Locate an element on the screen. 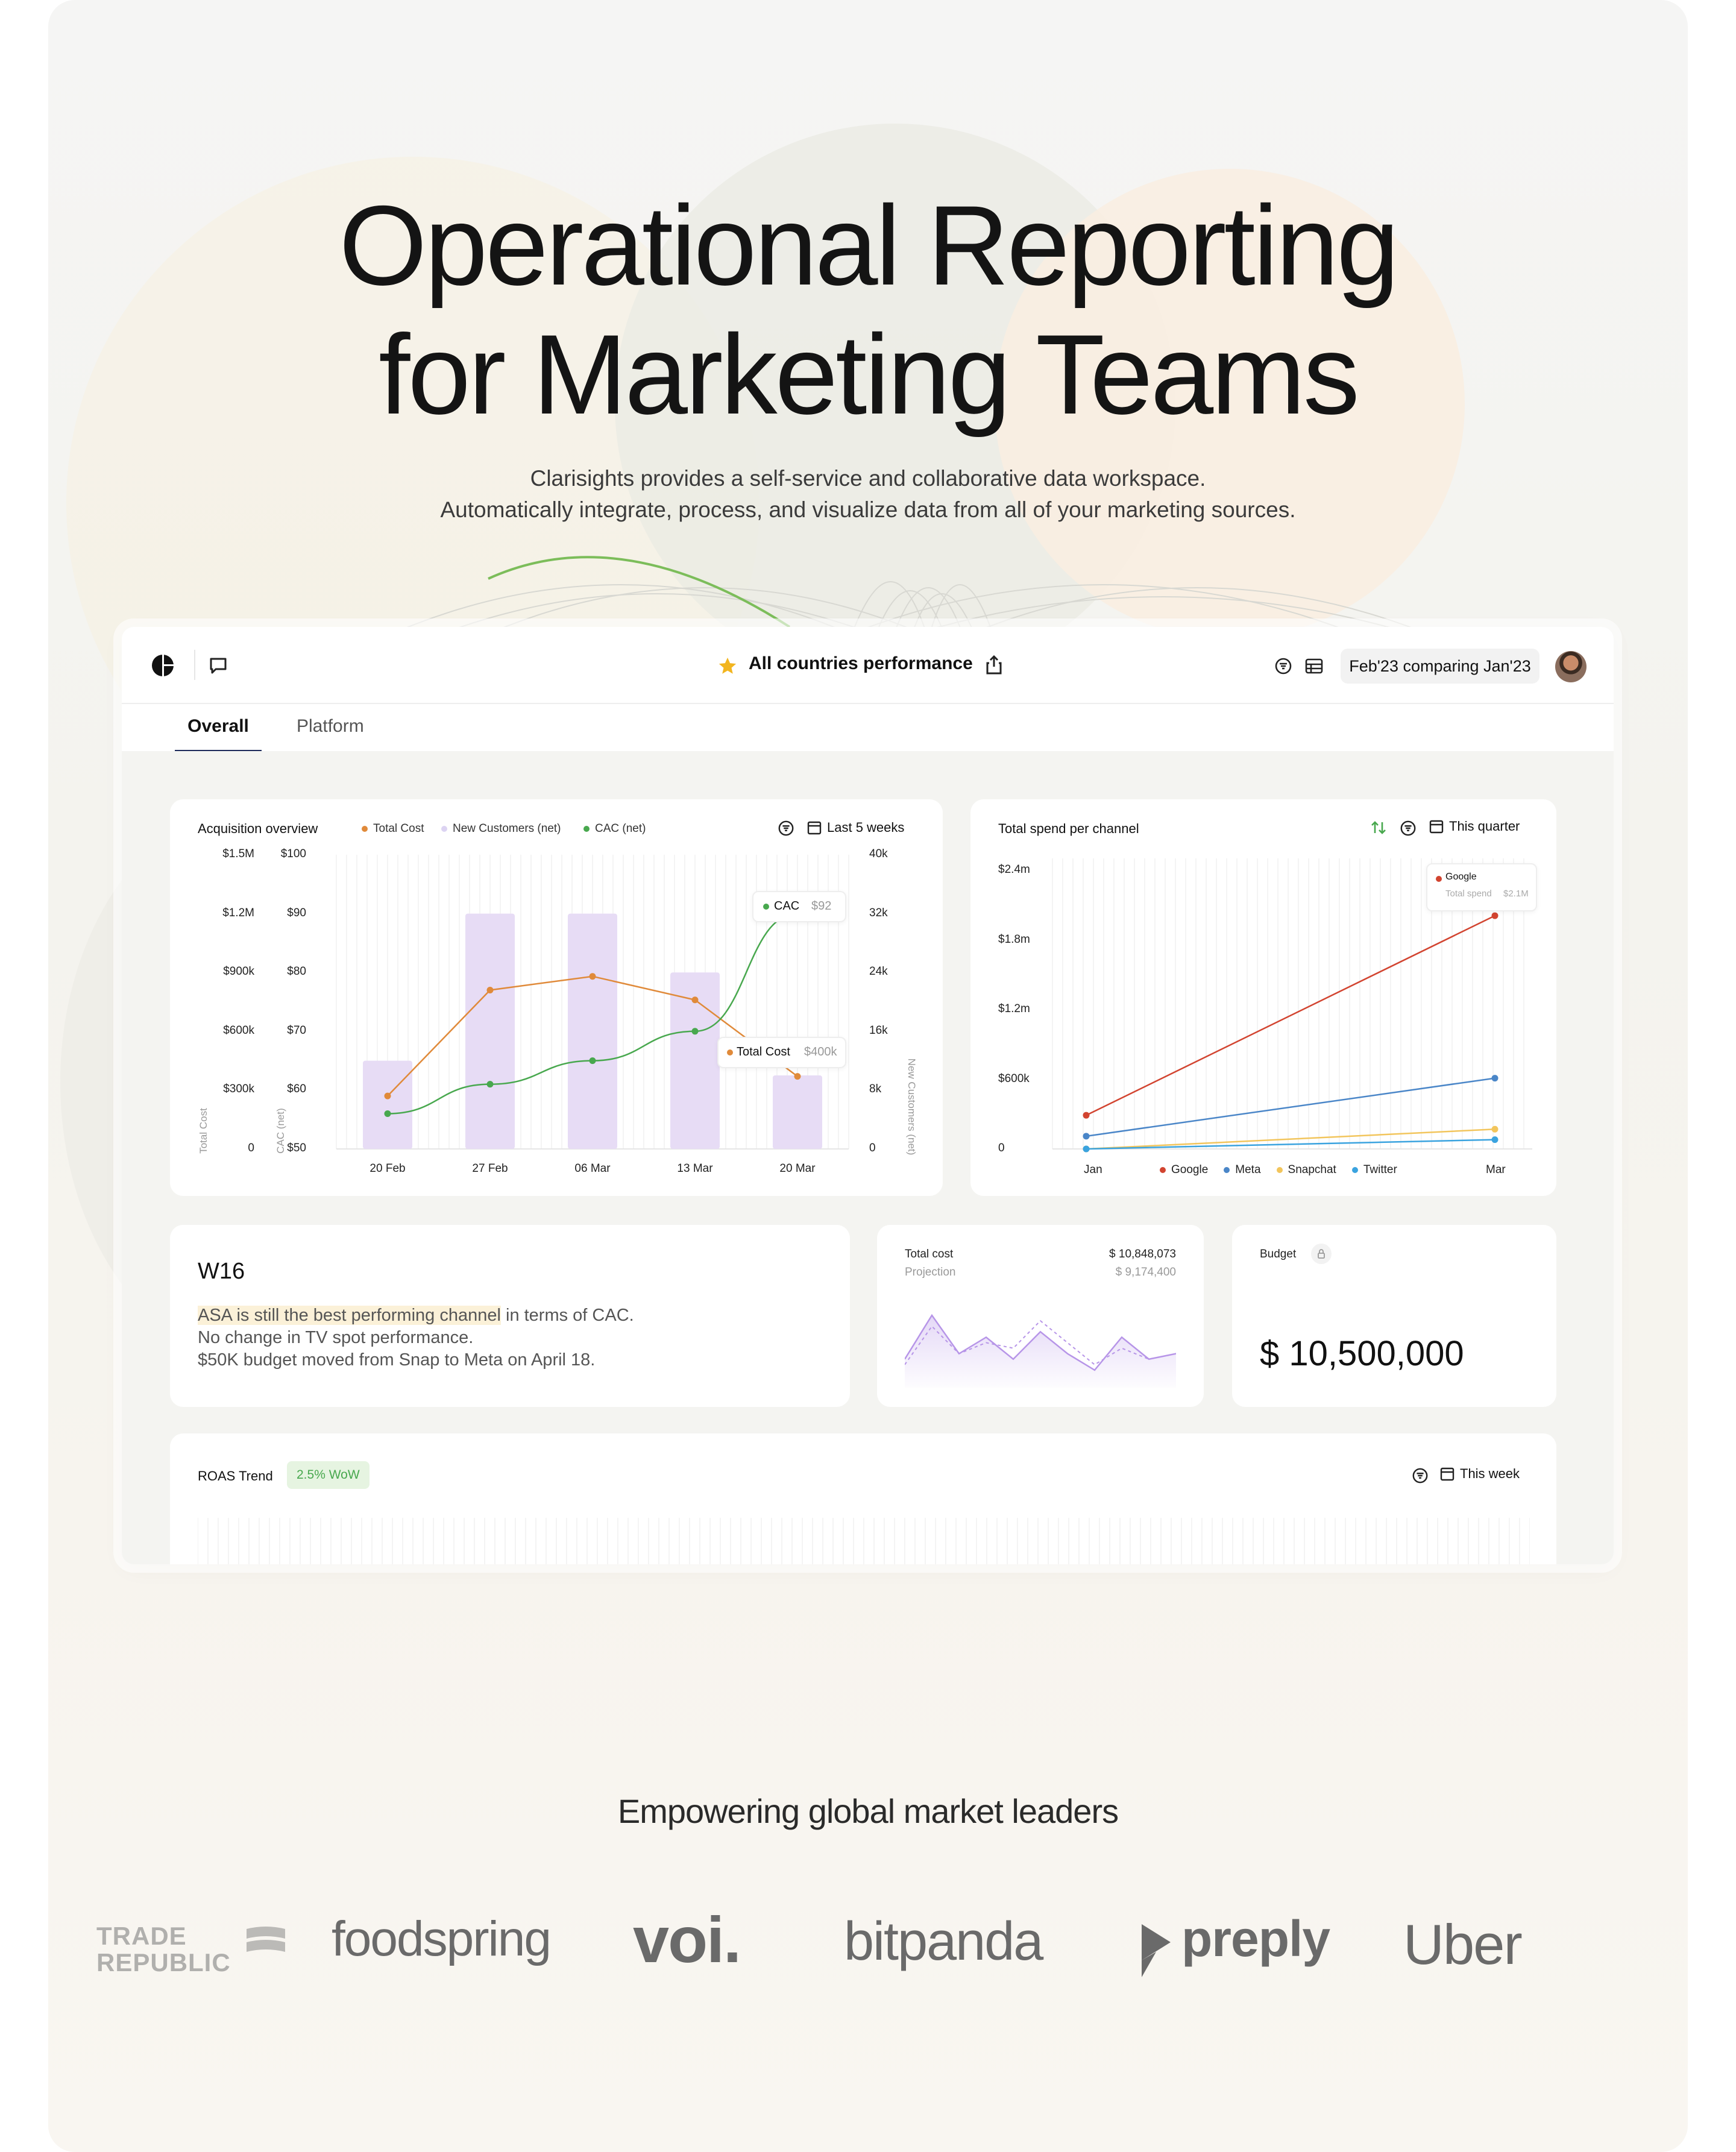 The image size is (1736, 2152). acquisition-x-label: 13 Mar is located at coordinates (695, 1168).